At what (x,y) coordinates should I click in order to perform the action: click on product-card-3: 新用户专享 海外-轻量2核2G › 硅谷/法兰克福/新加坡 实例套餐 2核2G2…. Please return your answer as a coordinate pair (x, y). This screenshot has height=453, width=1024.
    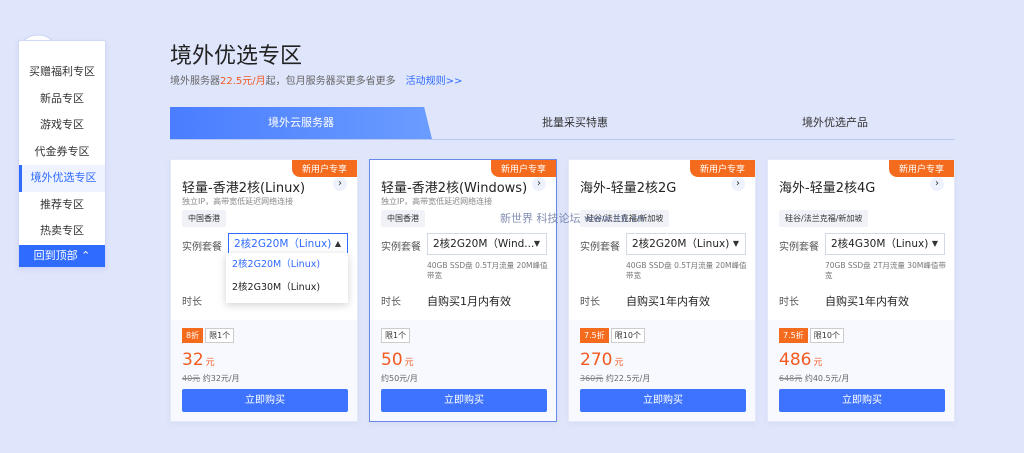
    Looking at the image, I should click on (662, 290).